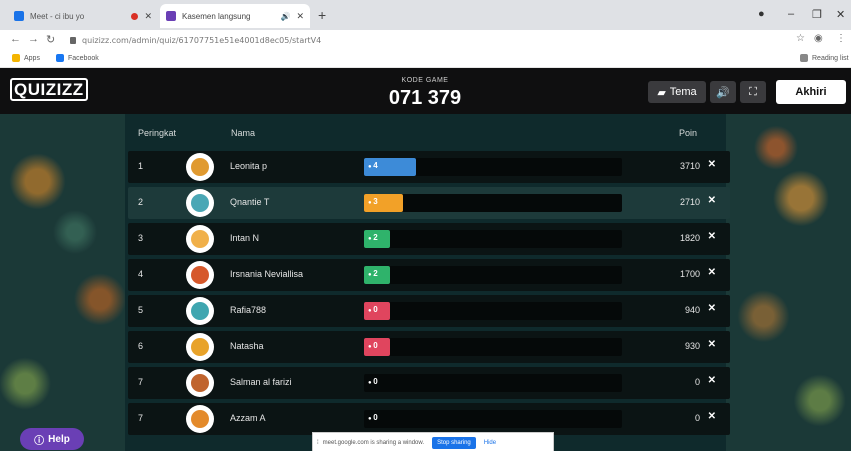  What do you see at coordinates (318, 443) in the screenshot?
I see `share-grip-icon: ⁞` at bounding box center [318, 443].